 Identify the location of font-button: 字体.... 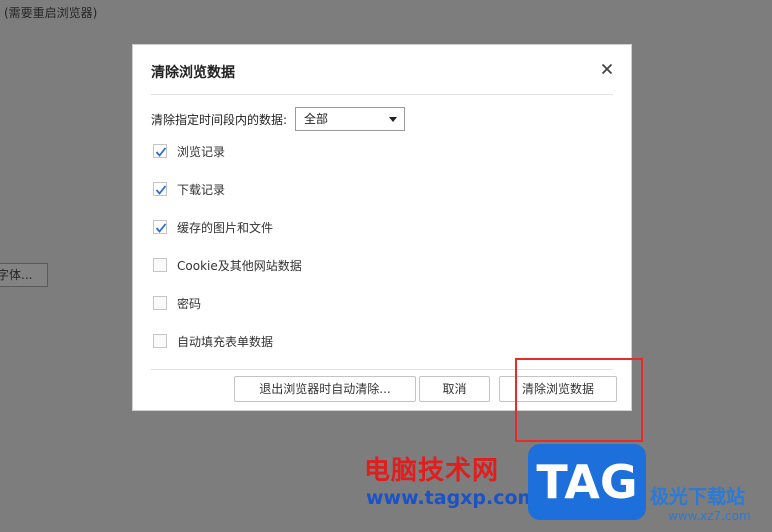
(24, 275).